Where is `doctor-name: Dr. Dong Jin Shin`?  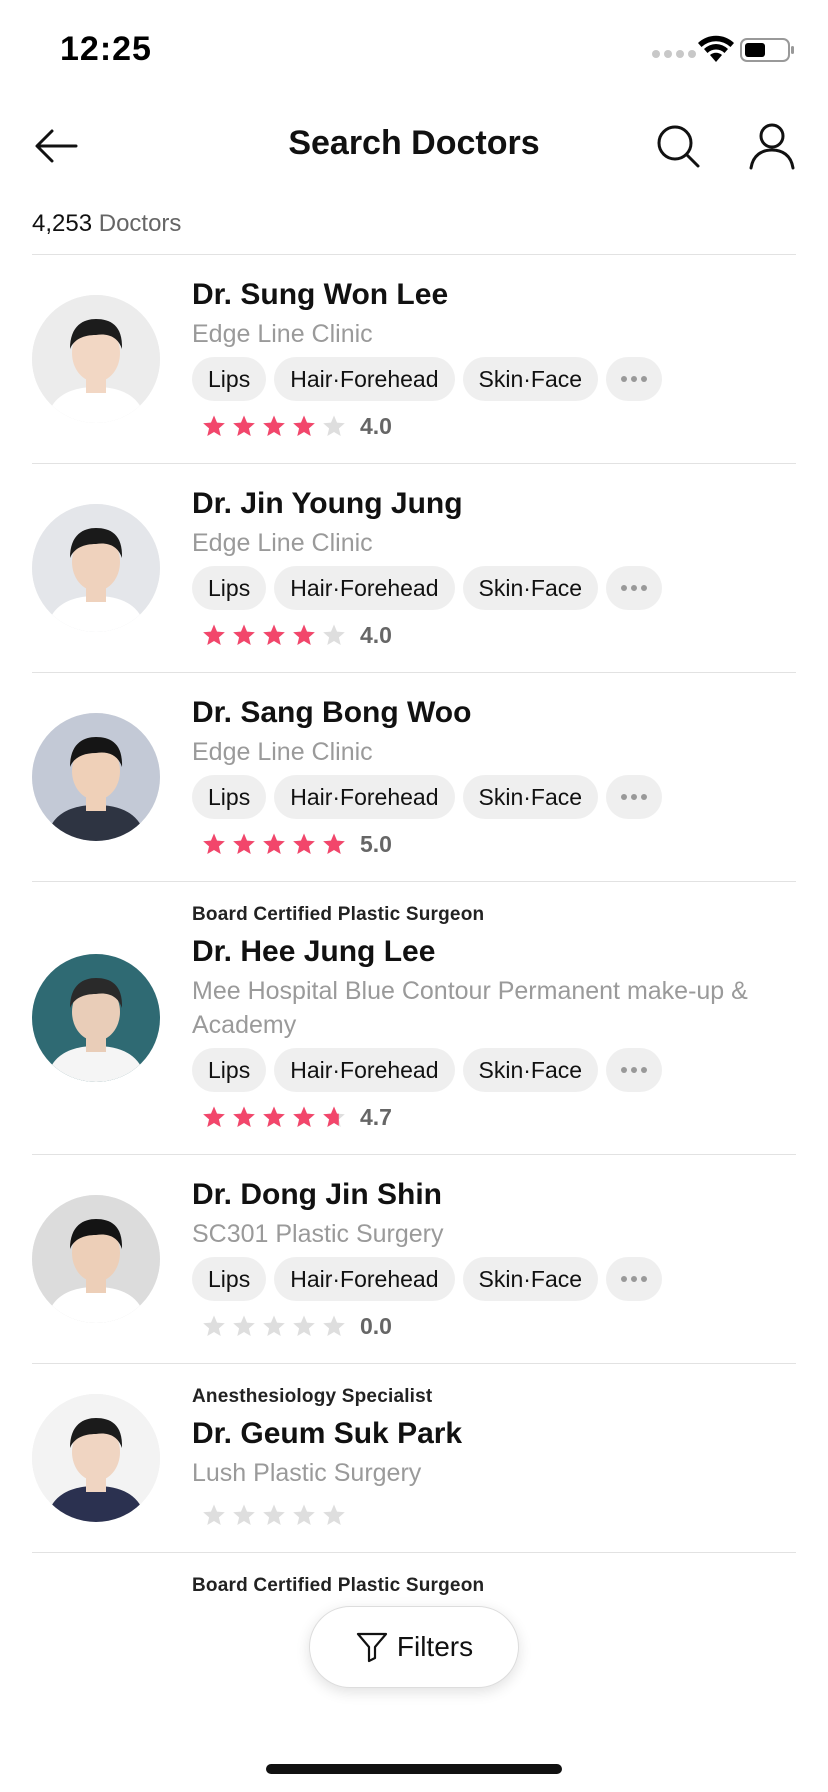 doctor-name: Dr. Dong Jin Shin is located at coordinates (317, 1194).